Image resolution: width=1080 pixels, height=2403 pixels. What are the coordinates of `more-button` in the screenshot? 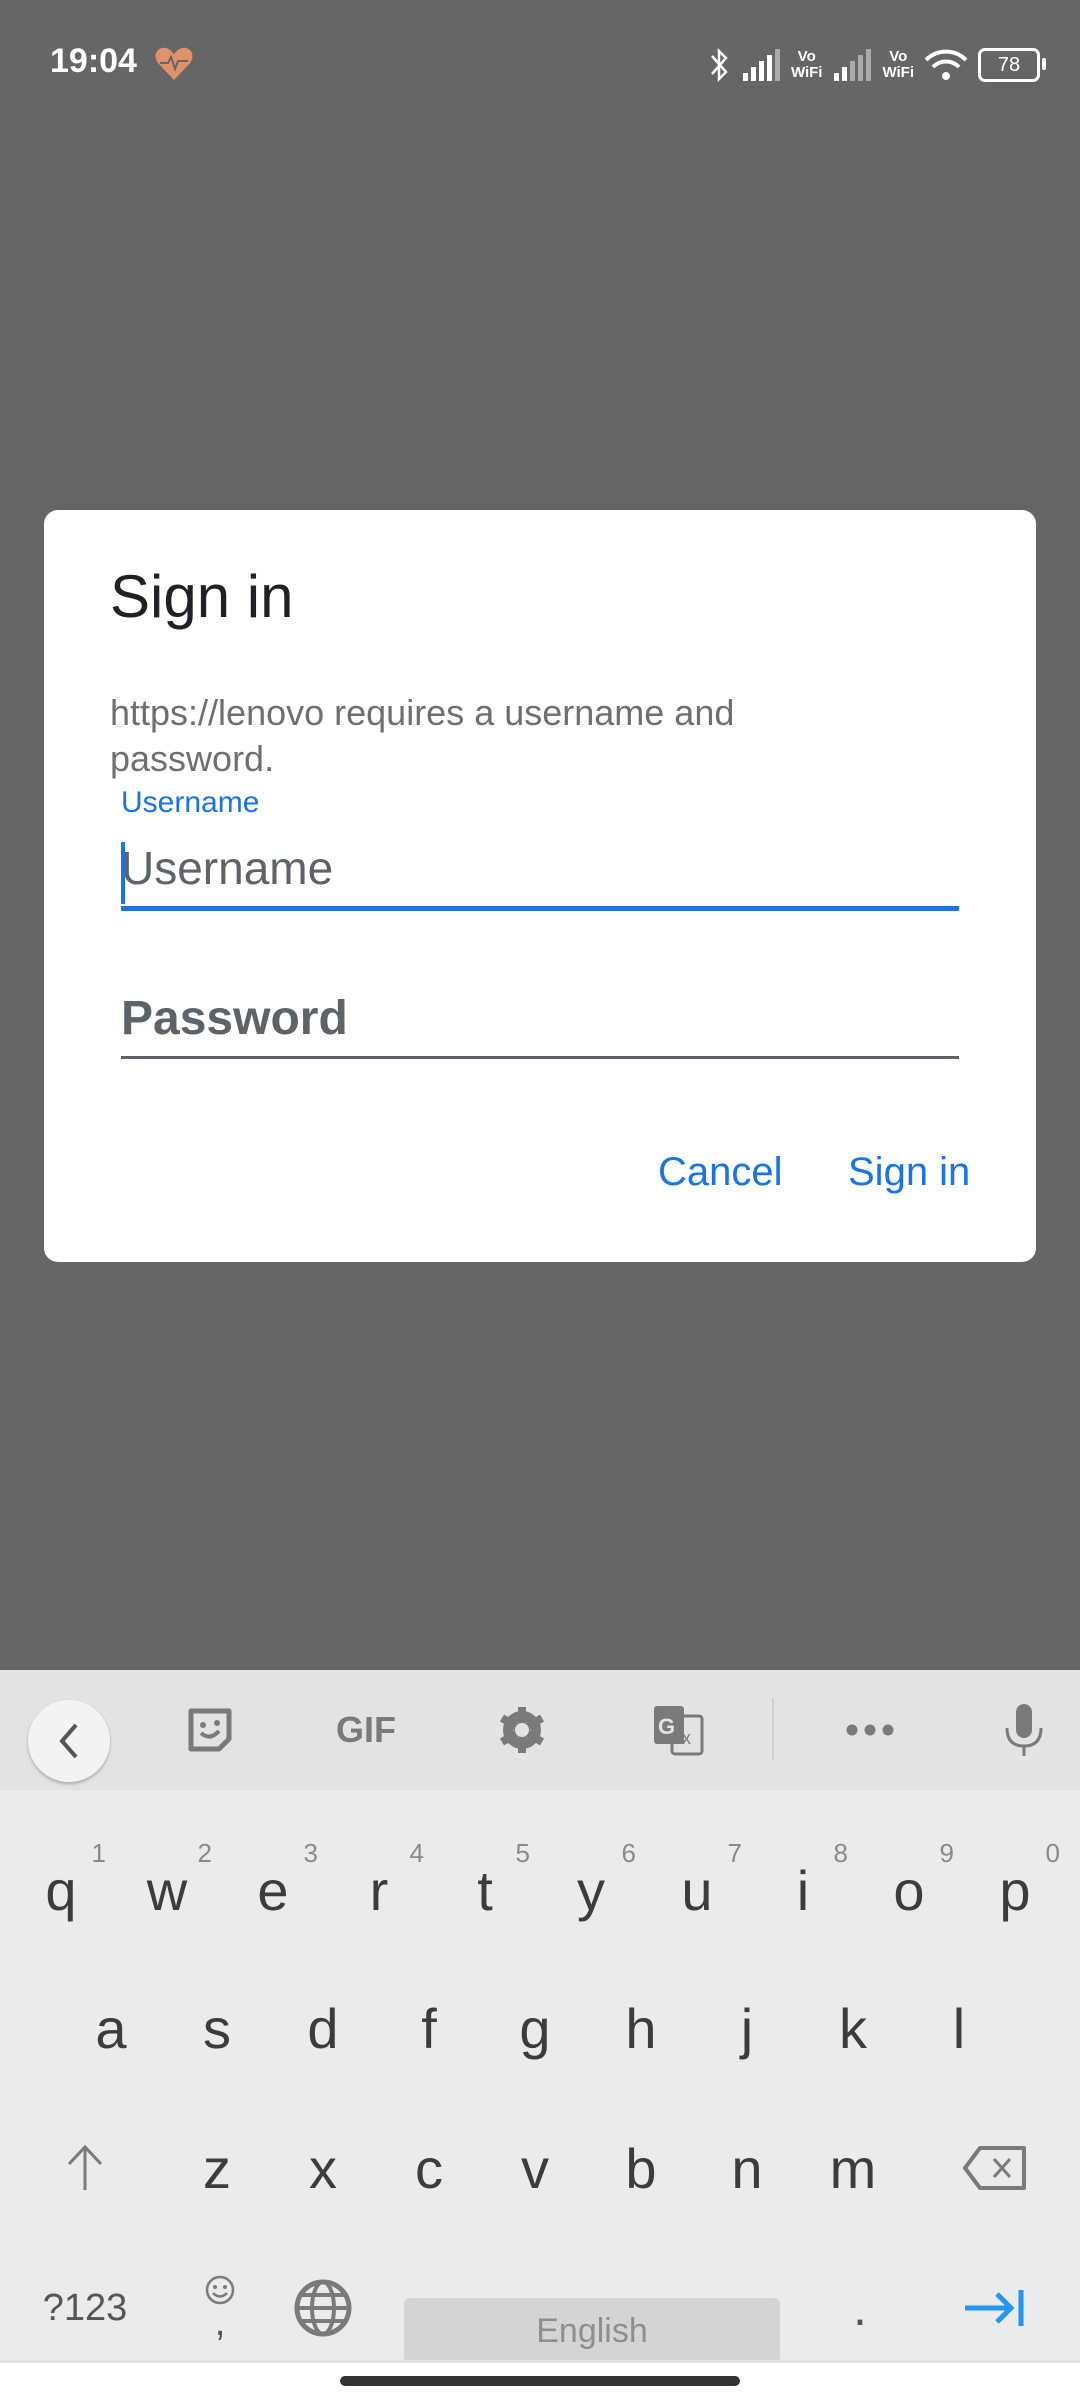 It's located at (870, 1730).